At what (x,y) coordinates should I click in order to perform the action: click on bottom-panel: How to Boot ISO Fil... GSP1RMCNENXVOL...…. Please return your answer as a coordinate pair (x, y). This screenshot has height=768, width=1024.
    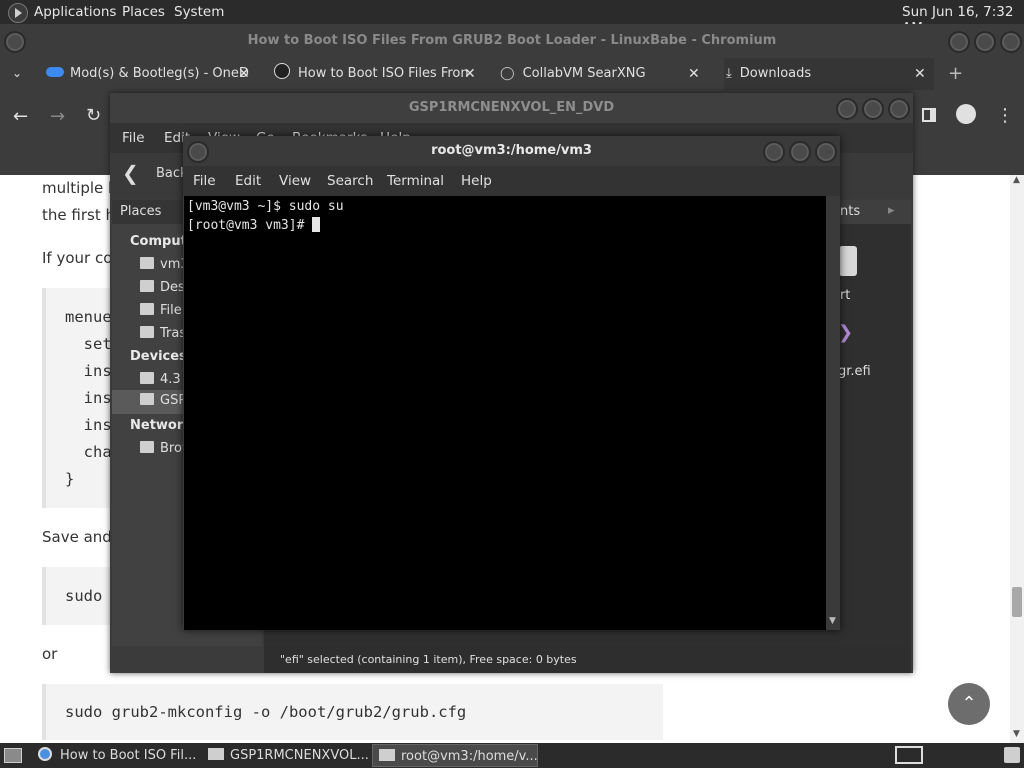
    Looking at the image, I should click on (512, 755).